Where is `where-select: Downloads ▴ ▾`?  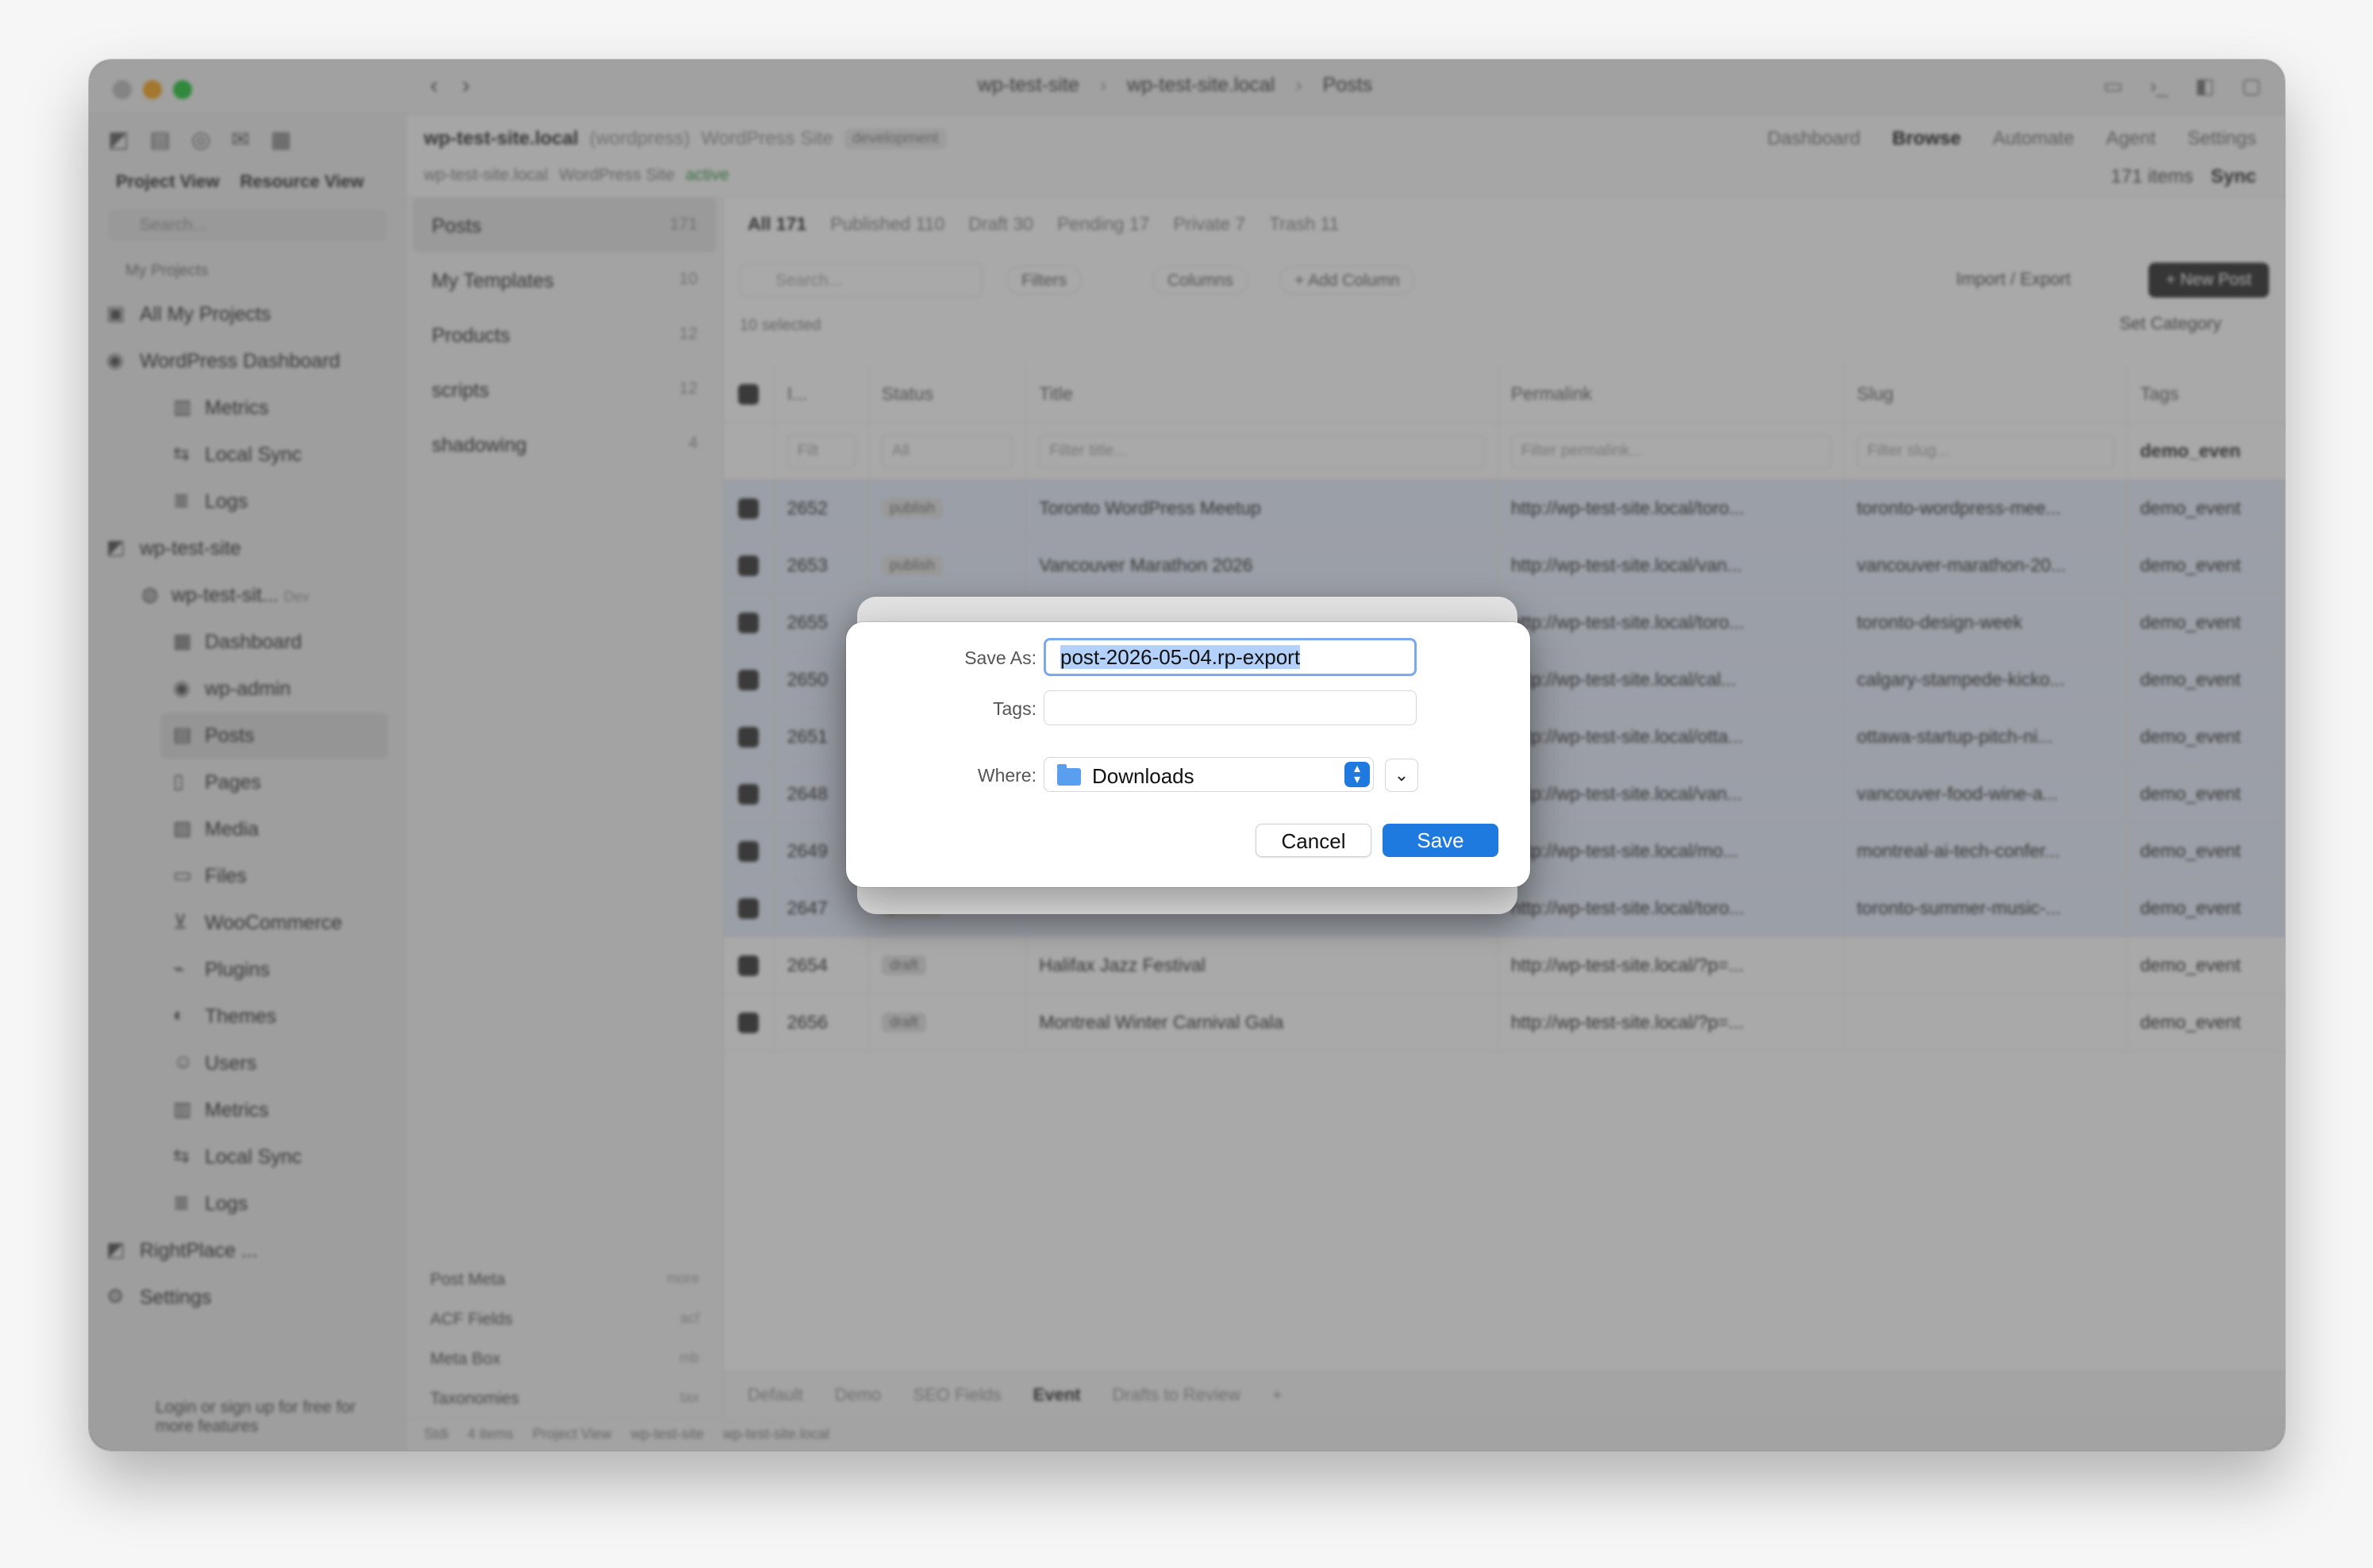
where-select: Downloads ▴ ▾ is located at coordinates (1209, 774).